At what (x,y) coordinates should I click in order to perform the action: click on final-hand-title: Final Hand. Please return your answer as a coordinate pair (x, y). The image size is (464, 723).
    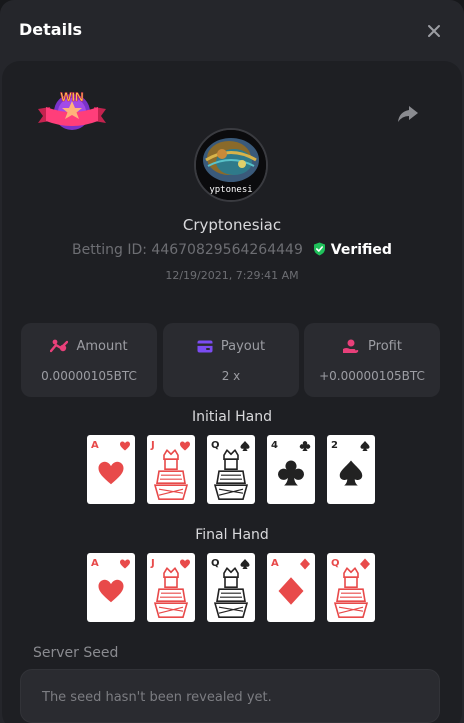
    Looking at the image, I should click on (232, 535).